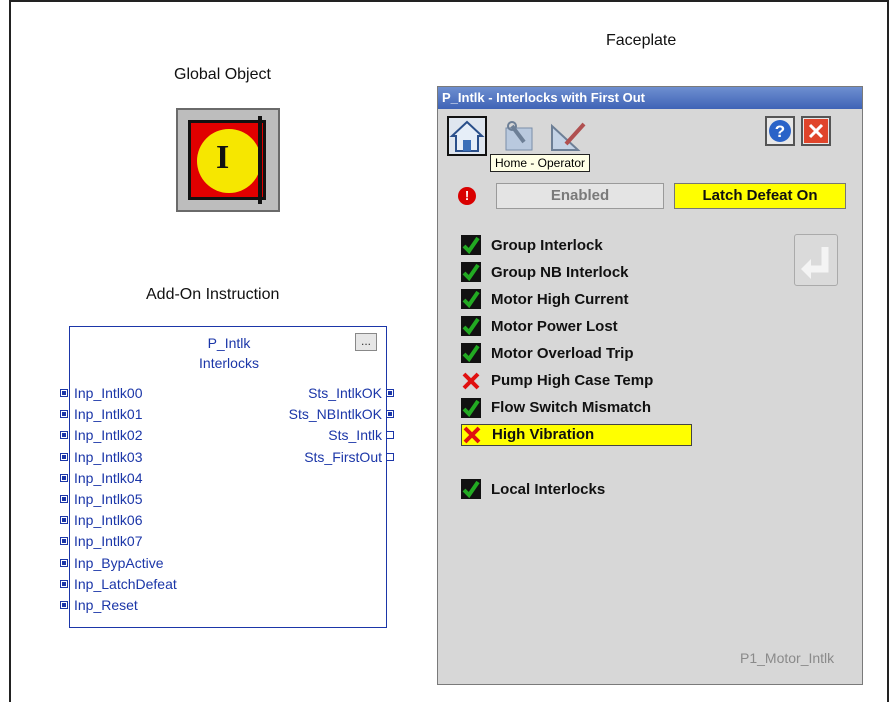 The image size is (893, 702). Describe the element at coordinates (787, 658) in the screenshot. I see `faceplate-tag: P1_Motor_Intlk` at that location.